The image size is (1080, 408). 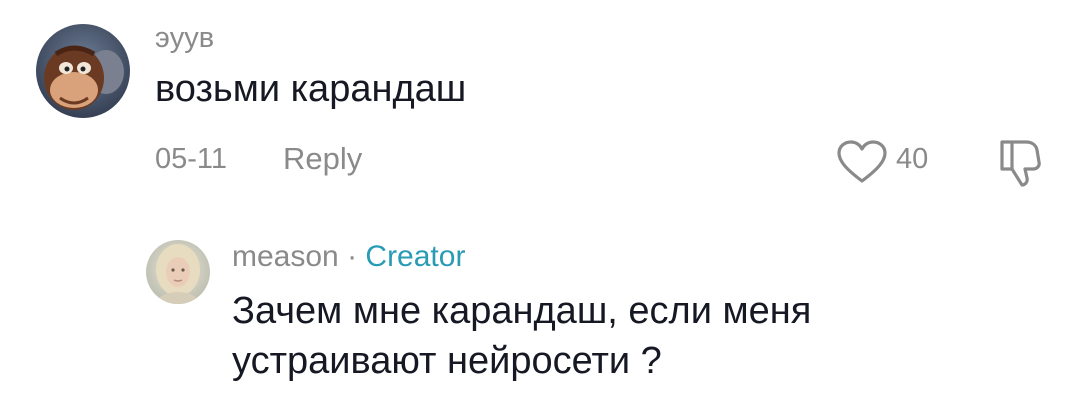 What do you see at coordinates (322, 159) in the screenshot?
I see `reply-button: Reply` at bounding box center [322, 159].